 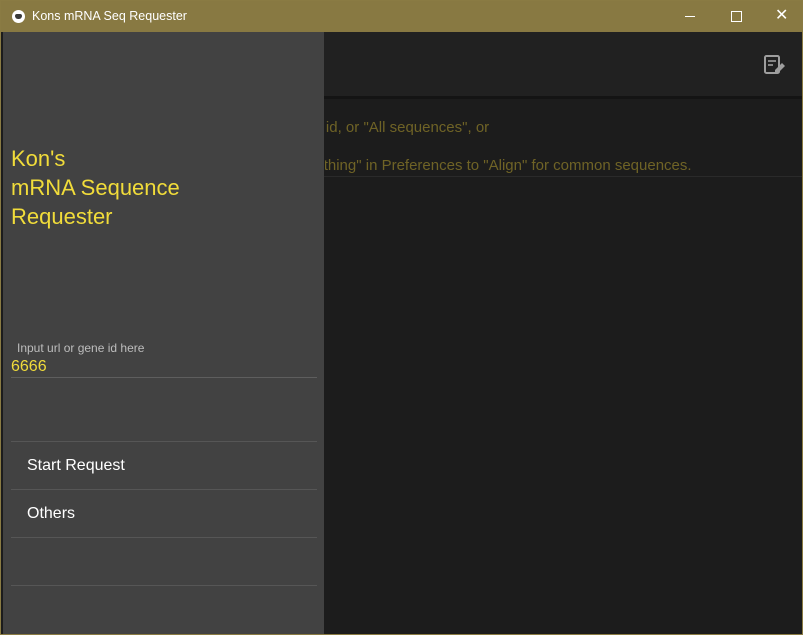 I want to click on minimize-icon, so click(x=690, y=16).